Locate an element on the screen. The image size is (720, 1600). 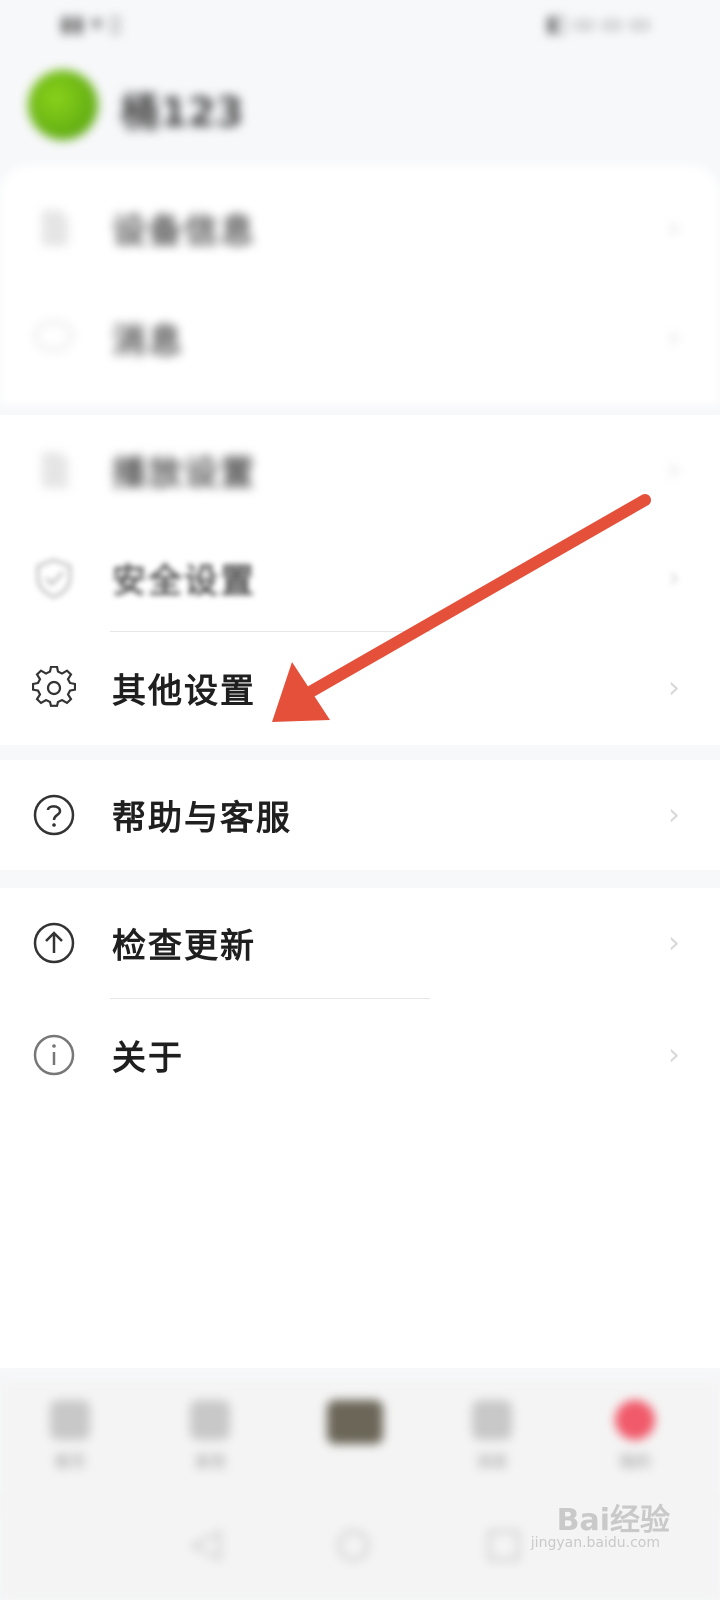
menu-item-label: 设备信息 is located at coordinates (184, 231).